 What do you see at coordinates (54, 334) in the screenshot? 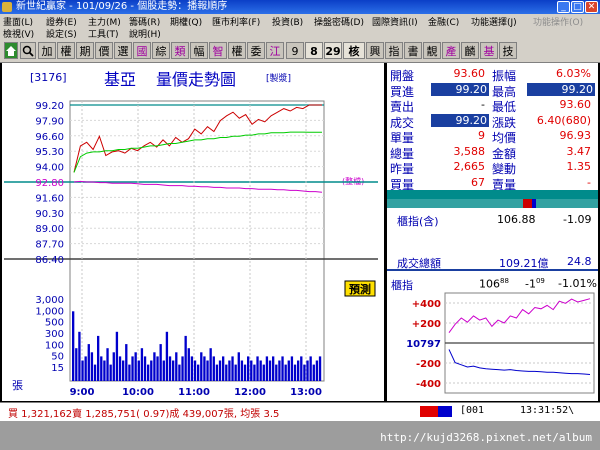
I see `volume-tick: 300` at bounding box center [54, 334].